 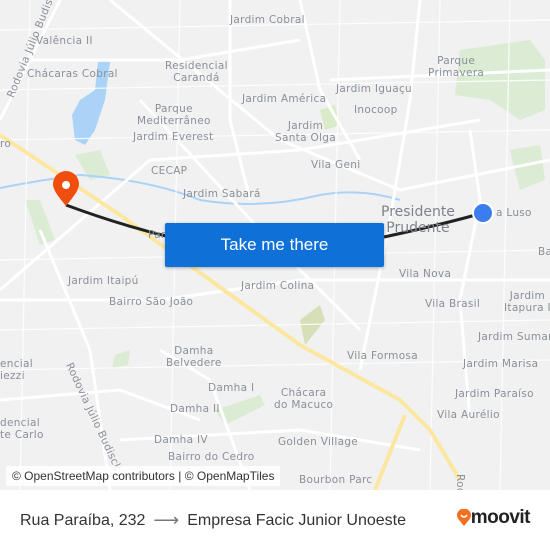 What do you see at coordinates (278, 286) in the screenshot?
I see `map-label: Jardim Colina` at bounding box center [278, 286].